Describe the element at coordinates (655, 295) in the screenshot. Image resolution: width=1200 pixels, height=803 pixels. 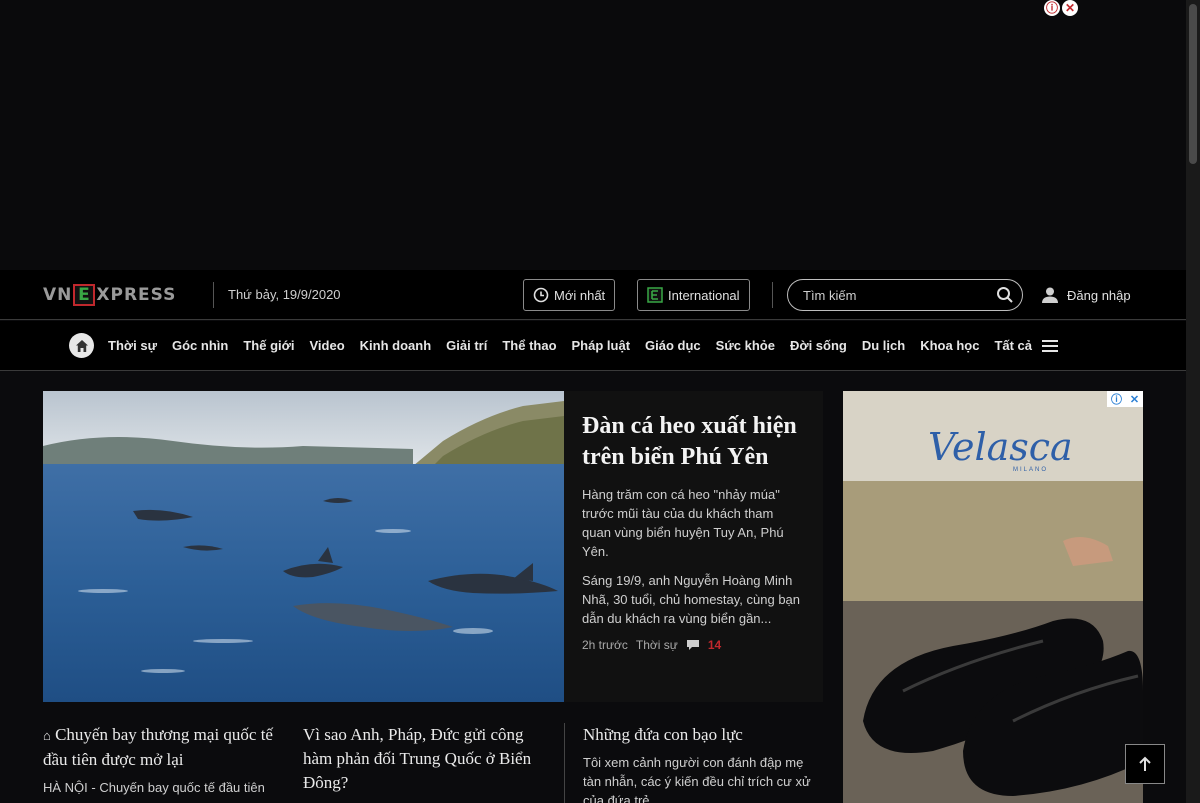
I see `international-e-icon` at that location.